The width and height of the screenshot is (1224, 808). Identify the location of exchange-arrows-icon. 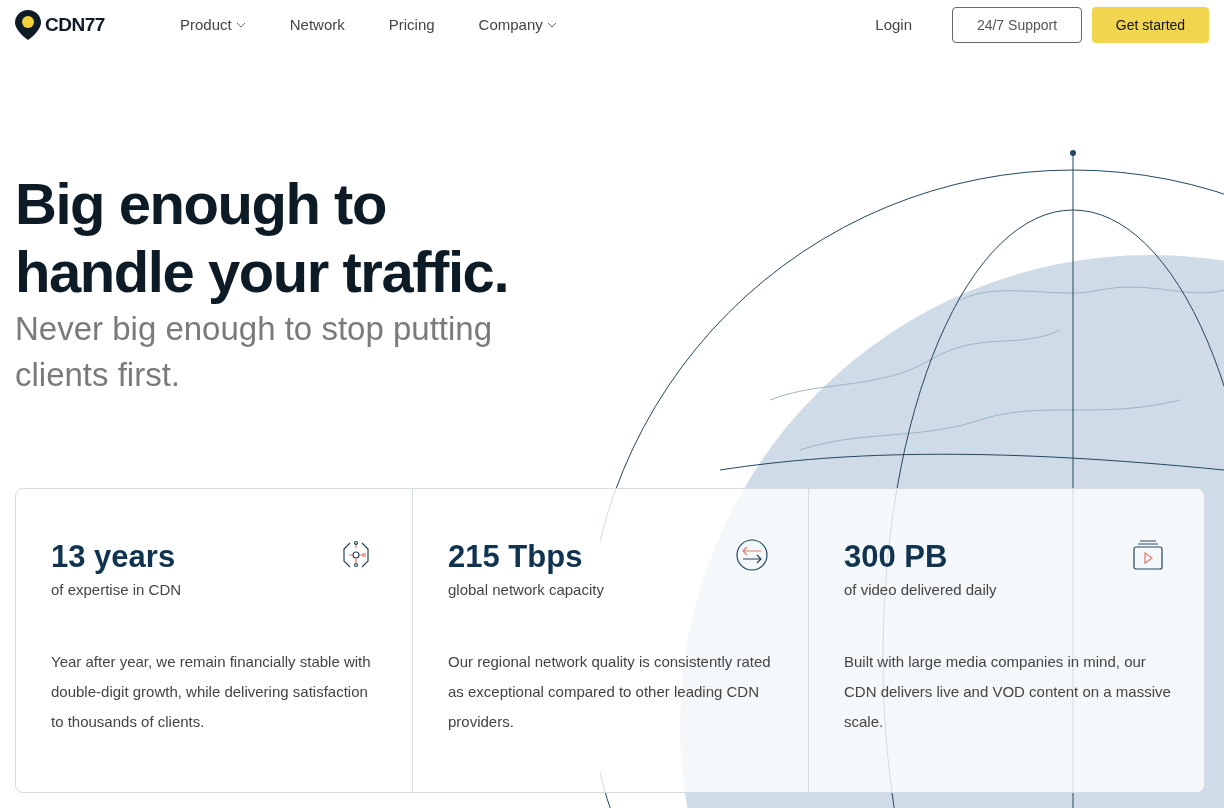
(752, 555).